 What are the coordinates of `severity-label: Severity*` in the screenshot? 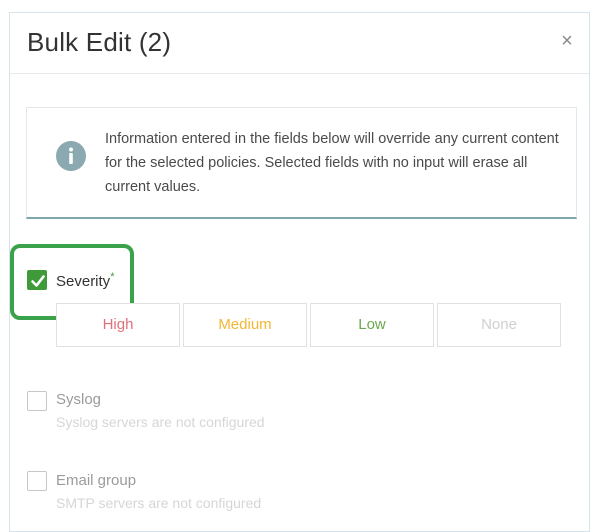 It's located at (85, 280).